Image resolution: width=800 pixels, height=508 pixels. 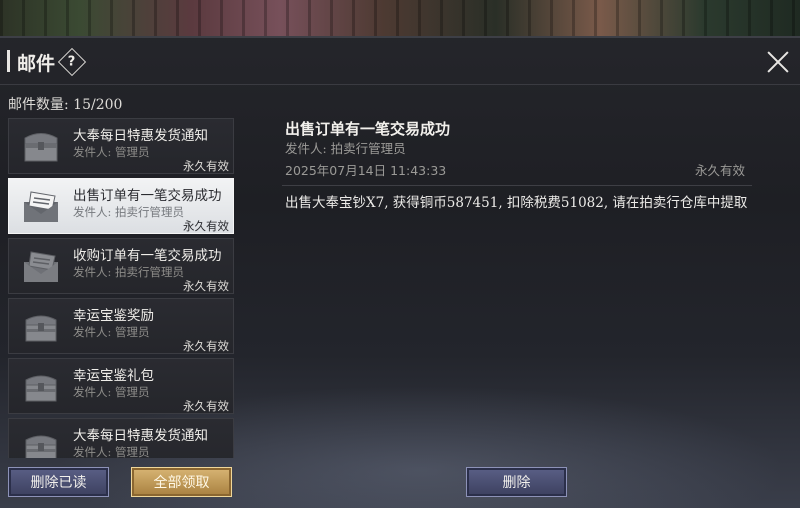 I want to click on mail-detail-sender: 发件人: 拍卖行管理员, so click(x=345, y=148).